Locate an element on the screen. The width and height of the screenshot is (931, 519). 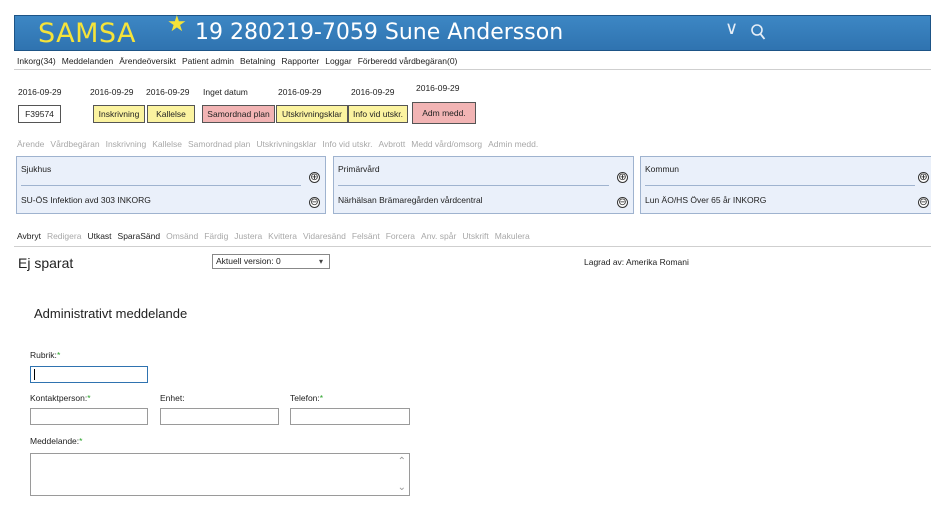
meddelande-label-text: Meddelande: is located at coordinates (55, 441).